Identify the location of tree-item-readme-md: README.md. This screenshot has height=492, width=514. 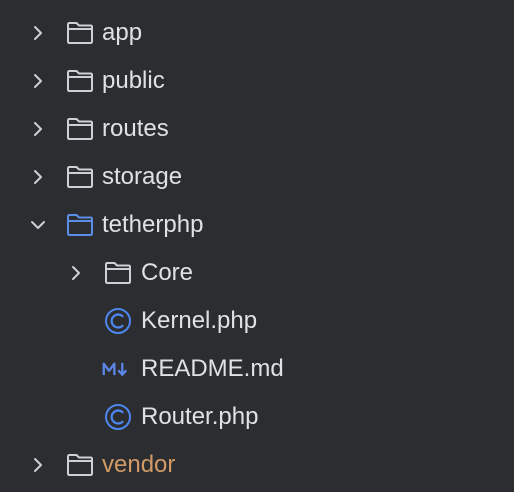
(257, 369).